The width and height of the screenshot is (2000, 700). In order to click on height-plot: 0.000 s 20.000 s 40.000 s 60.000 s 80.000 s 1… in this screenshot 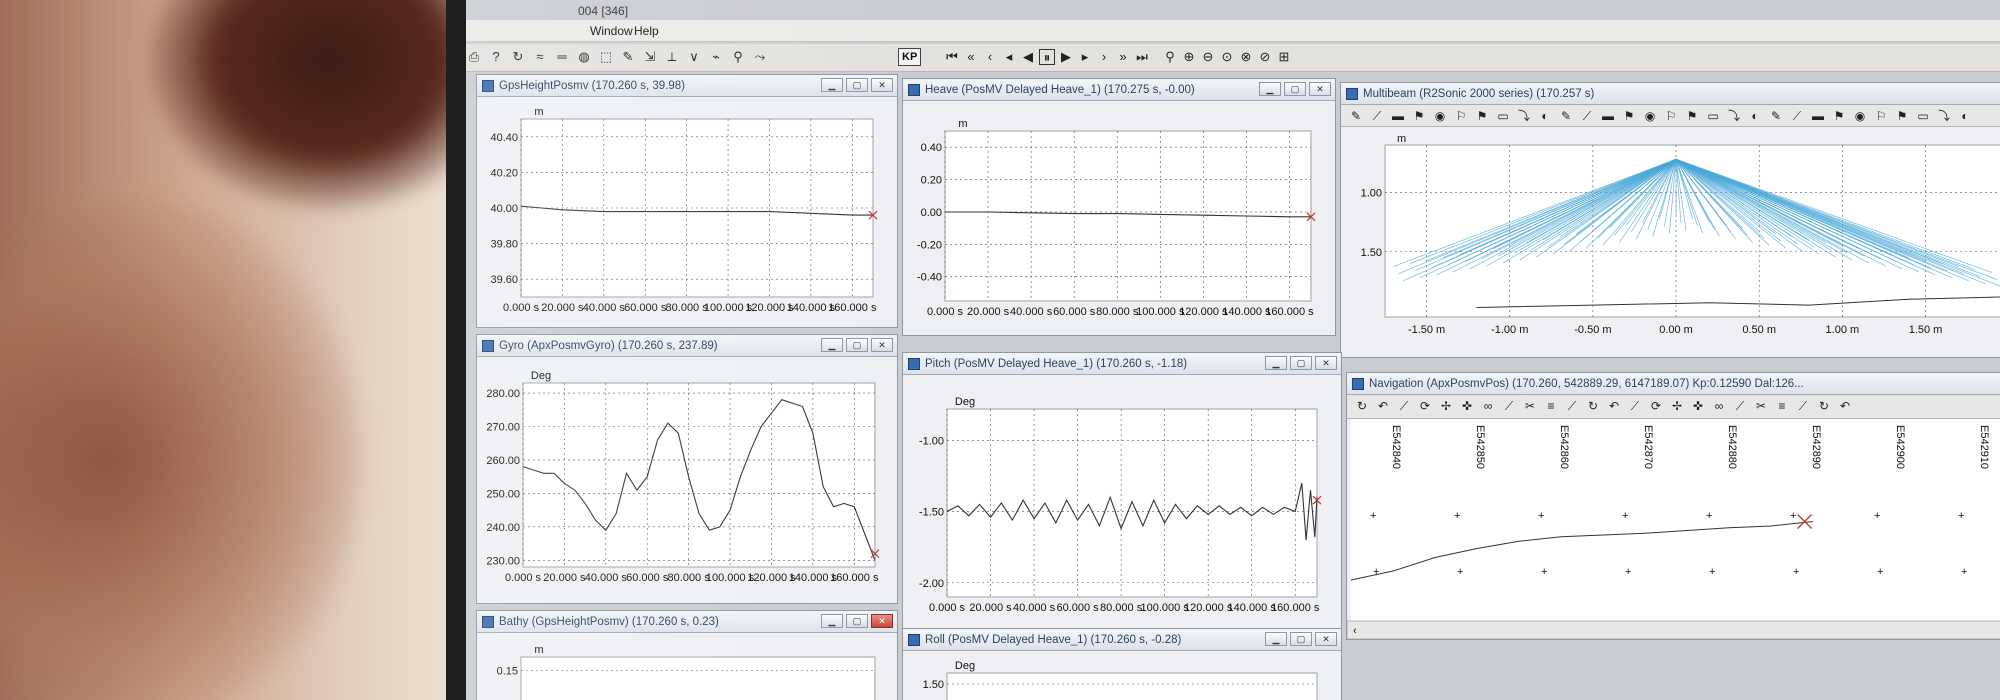, I will do `click(687, 212)`.